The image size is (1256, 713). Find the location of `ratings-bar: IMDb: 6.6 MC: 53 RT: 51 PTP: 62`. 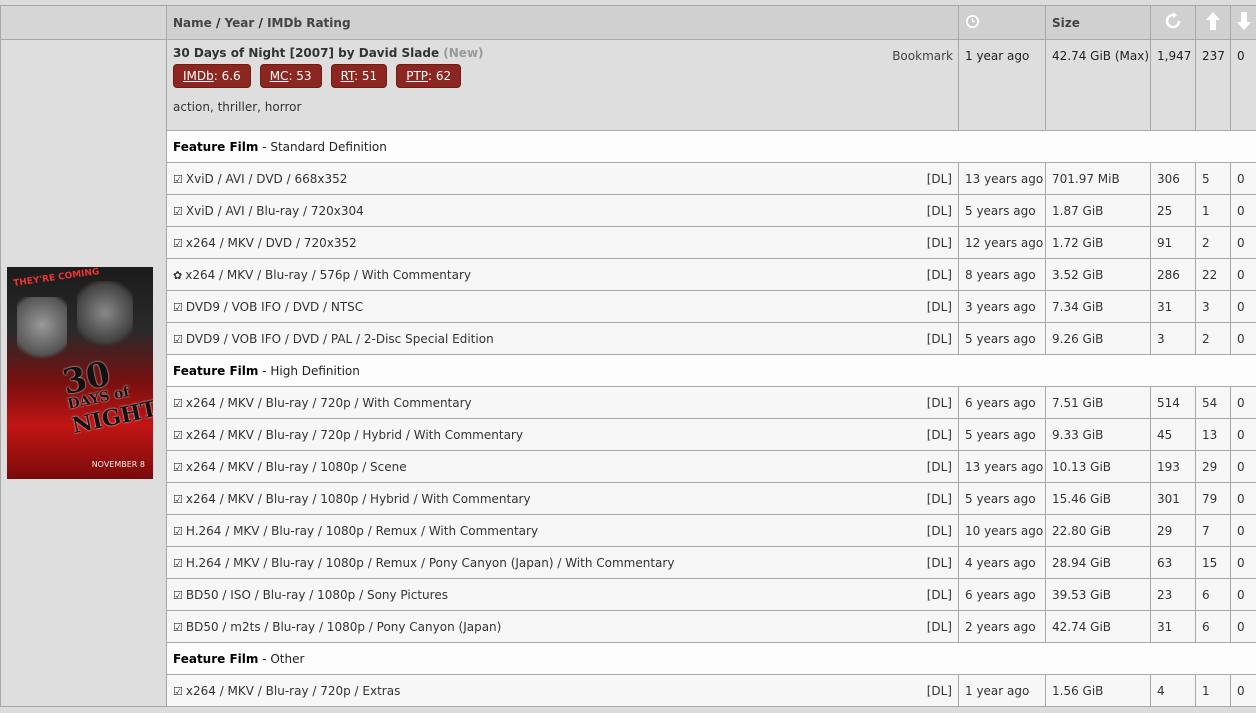

ratings-bar: IMDb: 6.6 MC: 53 RT: 51 PTP: 62 is located at coordinates (562, 76).